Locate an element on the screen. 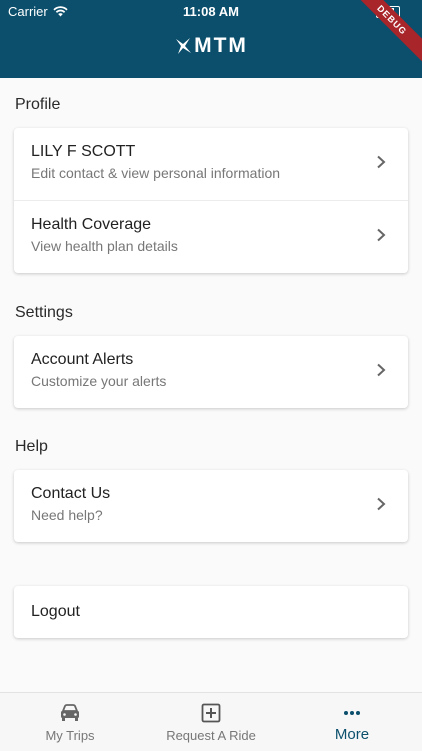  logout-card: Logout is located at coordinates (211, 612).